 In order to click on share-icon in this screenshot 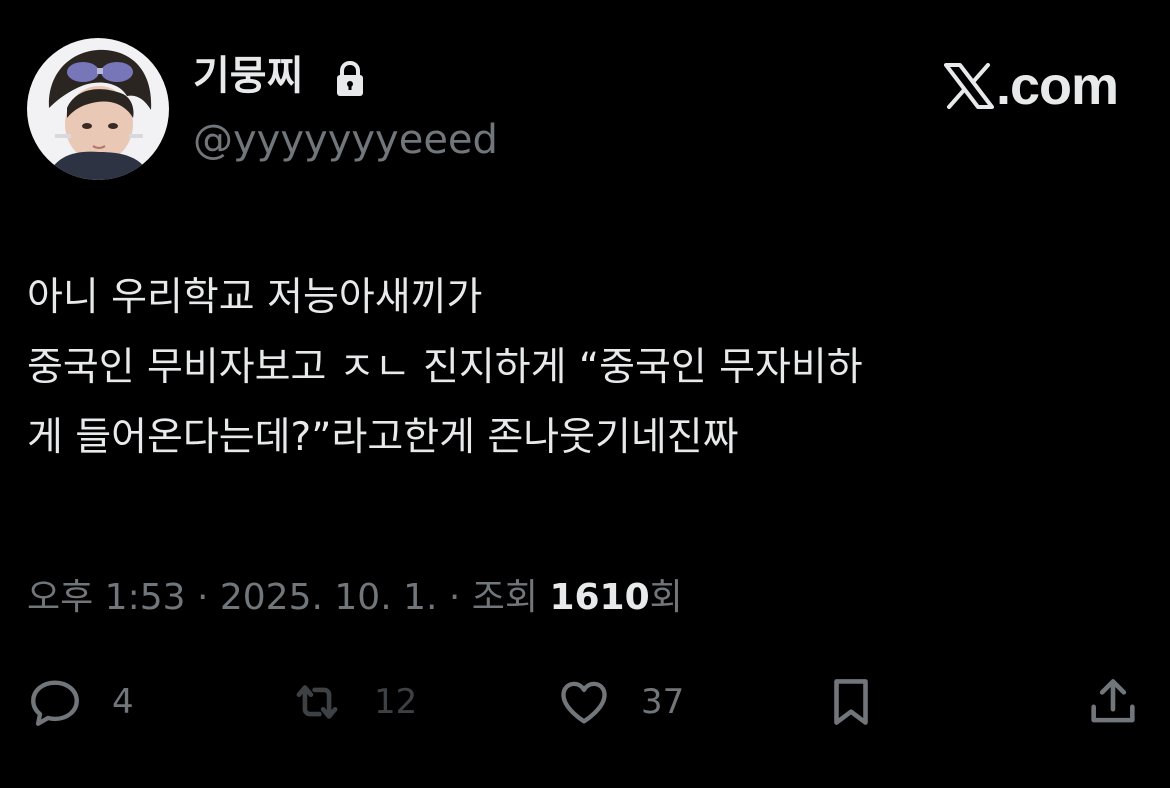, I will do `click(1113, 701)`.